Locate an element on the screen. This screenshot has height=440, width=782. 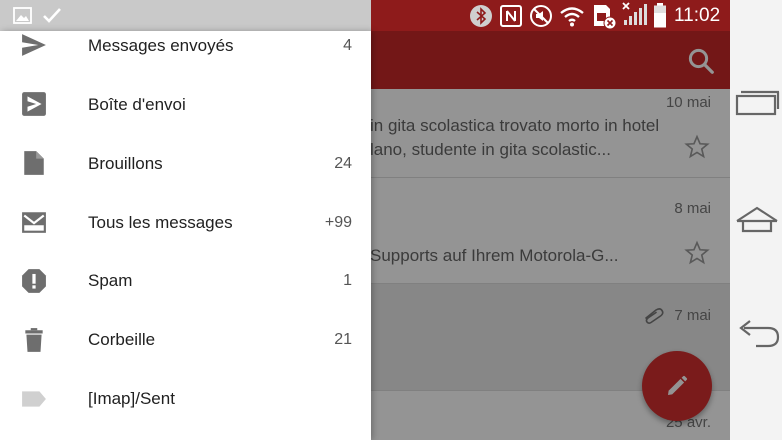
recent-apps-icon is located at coordinates (757, 105).